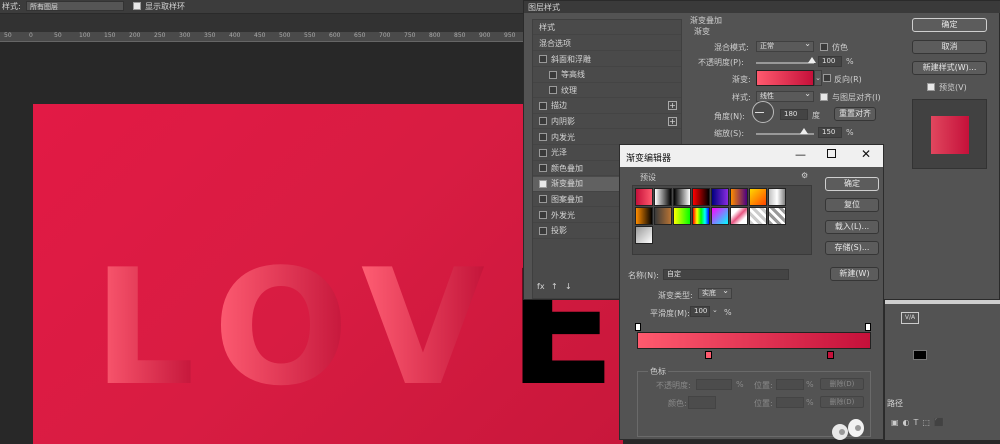 Image resolution: width=1000 pixels, height=444 pixels. Describe the element at coordinates (949, 25) in the screenshot. I see `ok-button: 确定` at that location.